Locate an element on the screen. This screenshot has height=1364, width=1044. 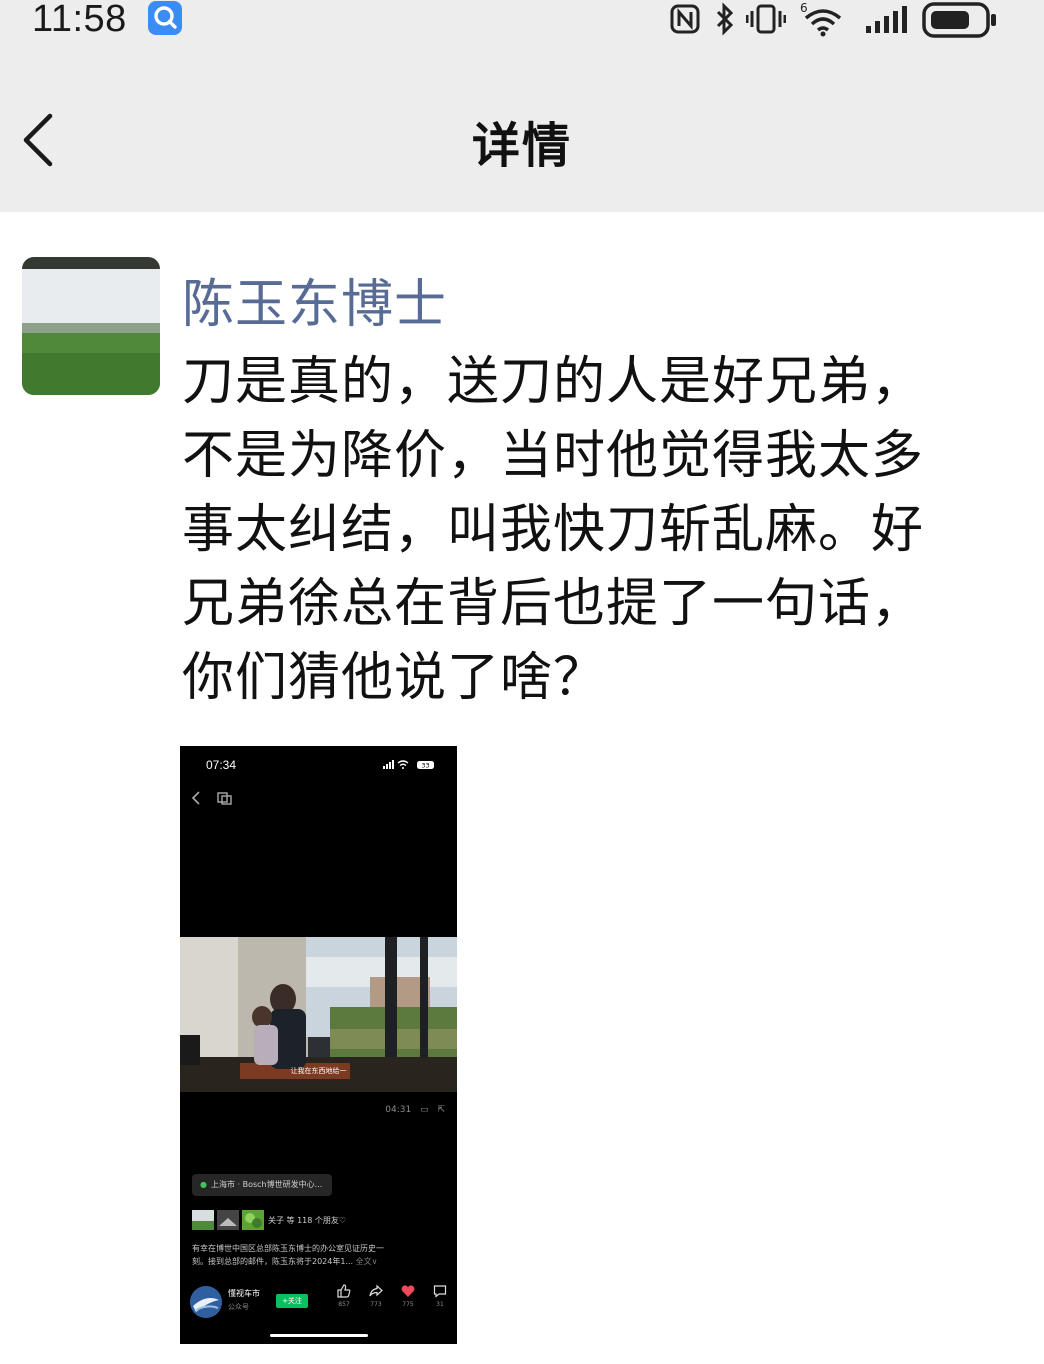
share-stat: 773 is located at coordinates (376, 1296).